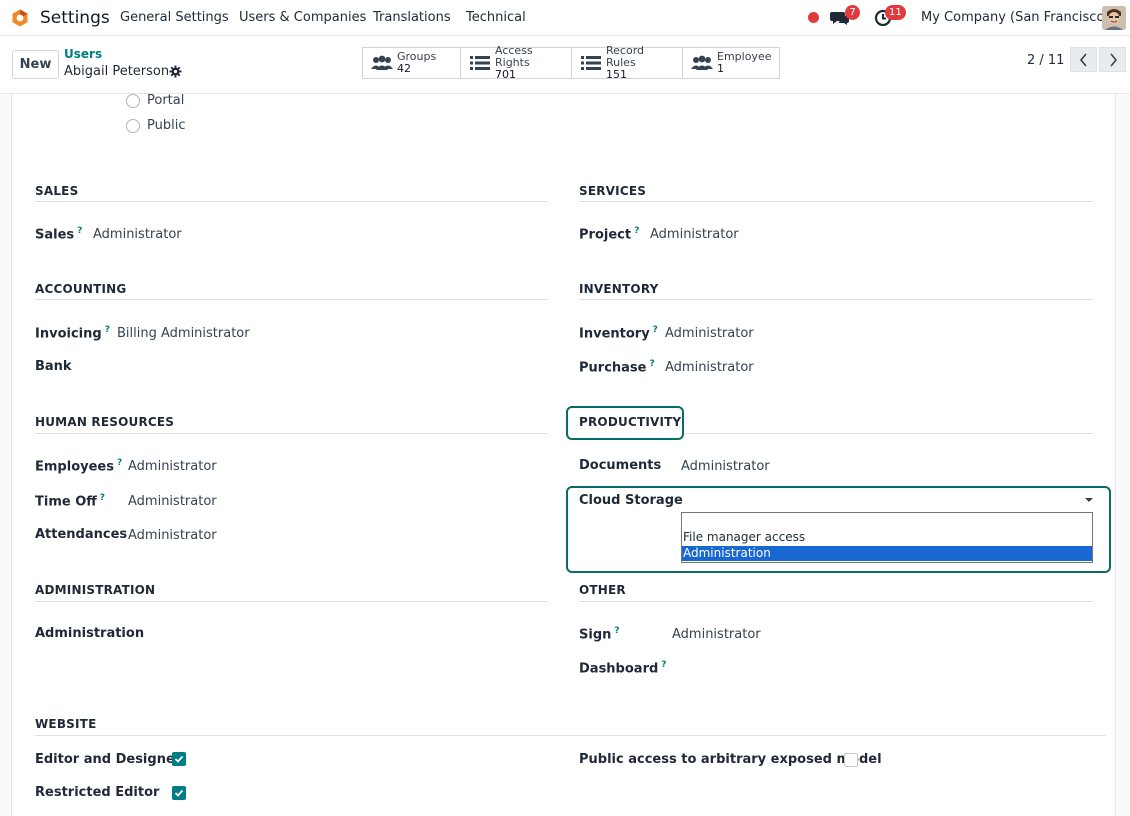 This screenshot has width=1130, height=816. I want to click on field-label-restricted-editor: Restricted Editor, so click(97, 792).